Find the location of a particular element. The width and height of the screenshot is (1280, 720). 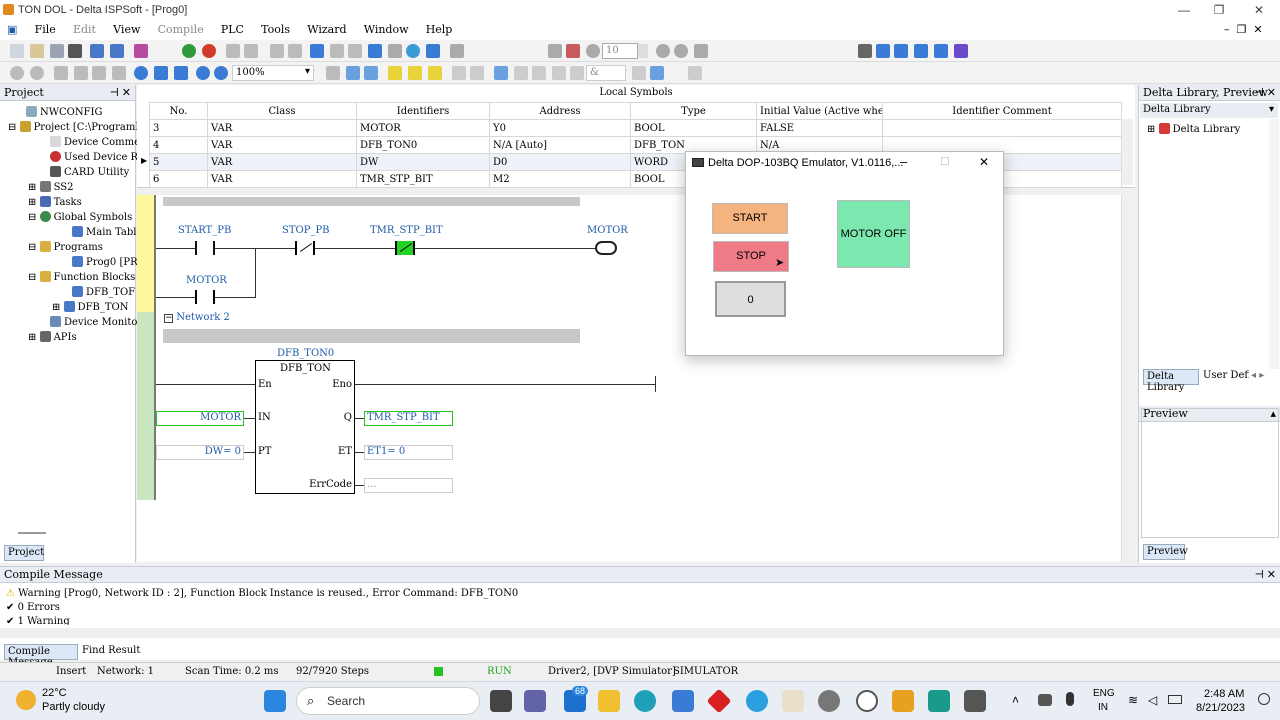

tab-preview: Preview is located at coordinates (1165, 552).